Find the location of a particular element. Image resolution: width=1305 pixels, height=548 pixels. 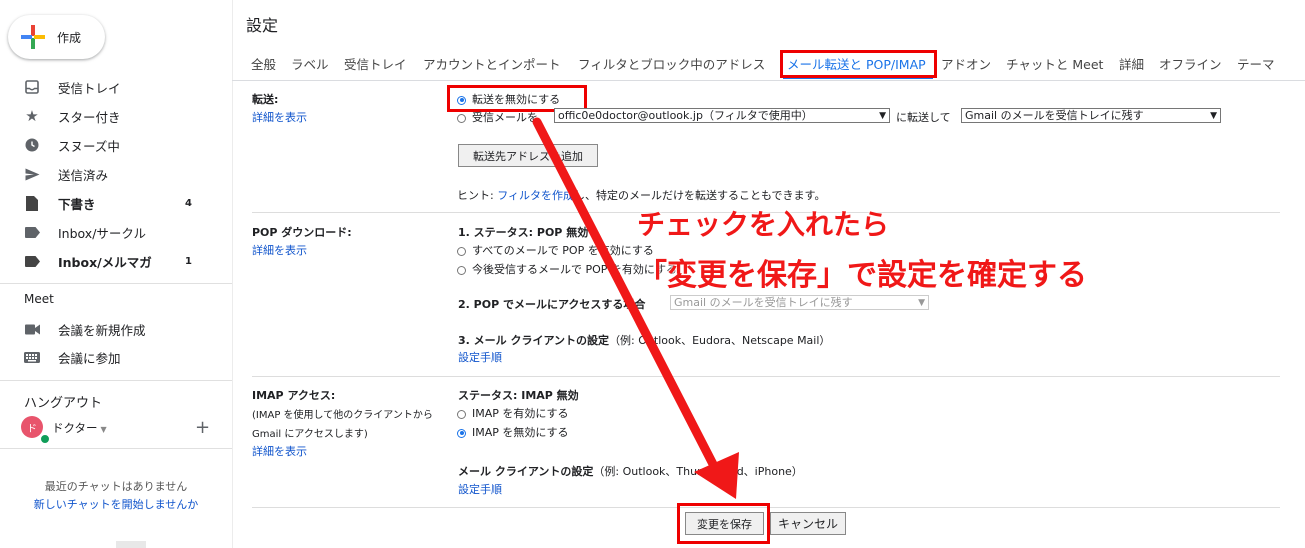

bottom-tab-icon is located at coordinates (131, 544).